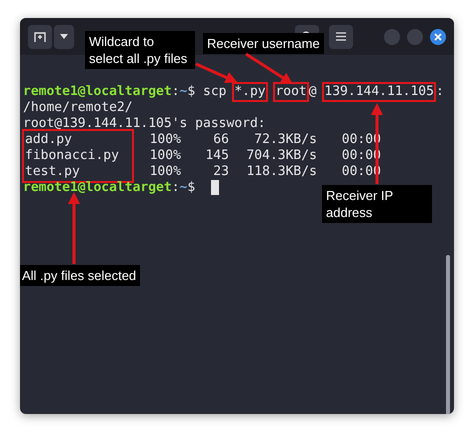 Image resolution: width=474 pixels, height=436 pixels. What do you see at coordinates (440, 92) in the screenshot?
I see `command-text: :` at bounding box center [440, 92].